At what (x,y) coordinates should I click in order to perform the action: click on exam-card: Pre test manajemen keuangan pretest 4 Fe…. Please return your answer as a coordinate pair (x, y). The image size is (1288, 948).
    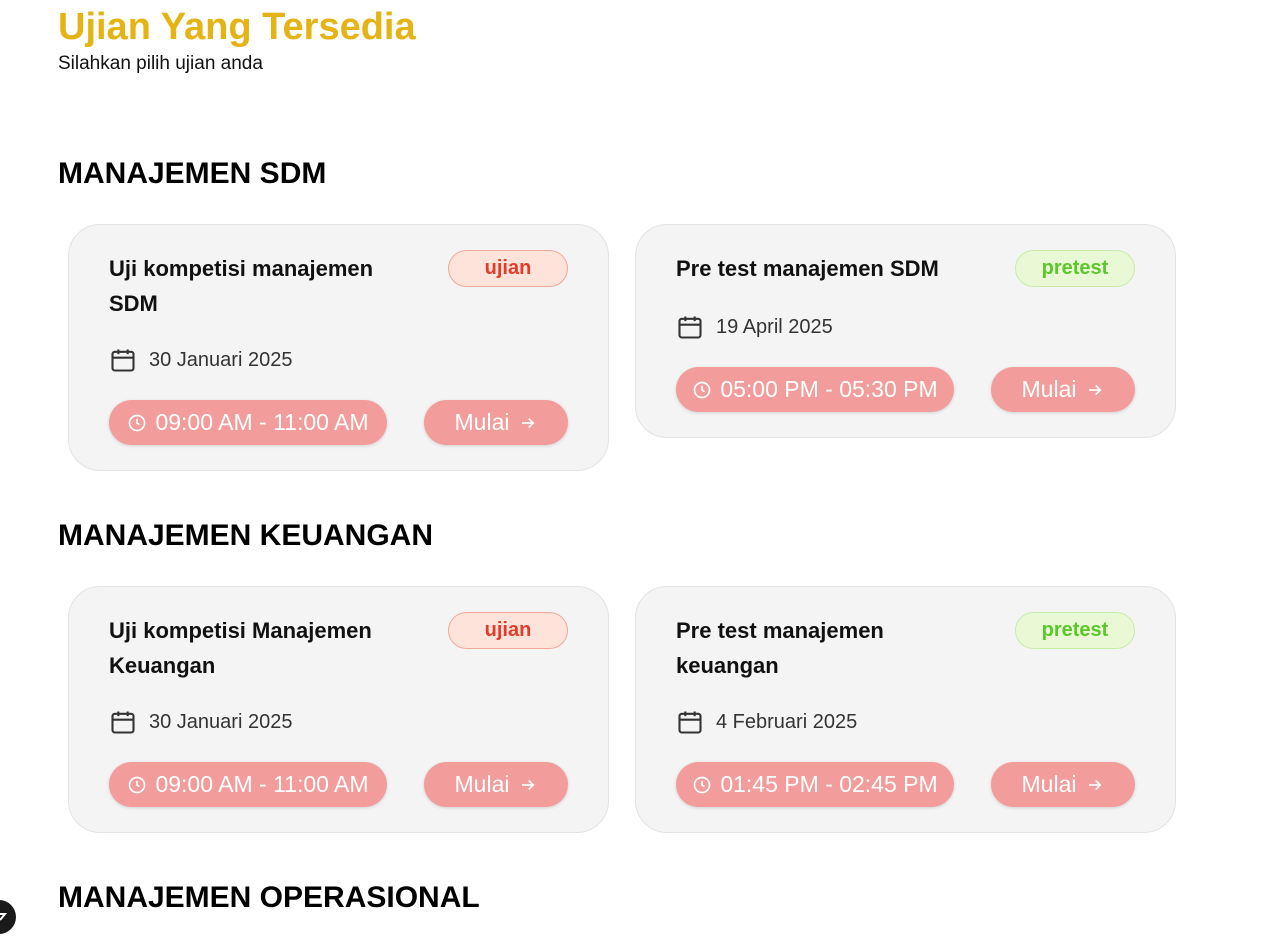
    Looking at the image, I should click on (905, 709).